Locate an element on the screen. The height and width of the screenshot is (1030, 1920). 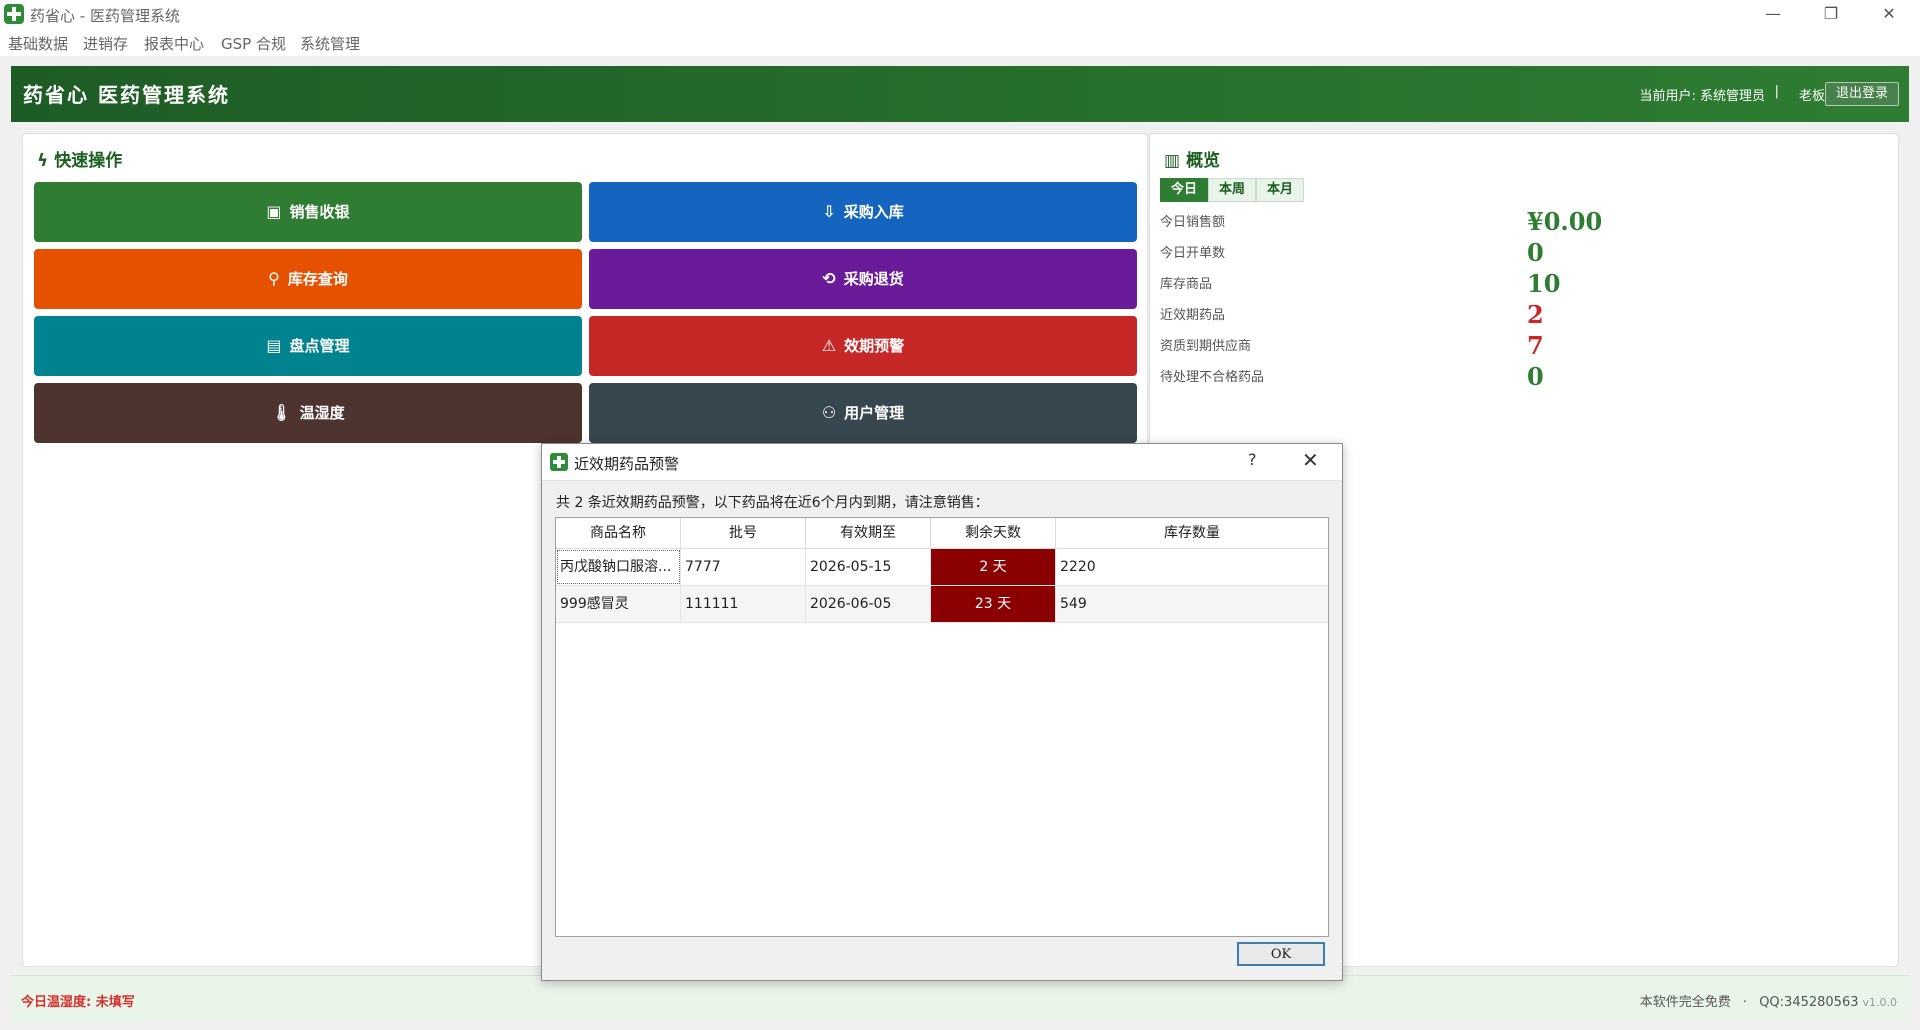
tab-this-week: 本周 is located at coordinates (1232, 190).